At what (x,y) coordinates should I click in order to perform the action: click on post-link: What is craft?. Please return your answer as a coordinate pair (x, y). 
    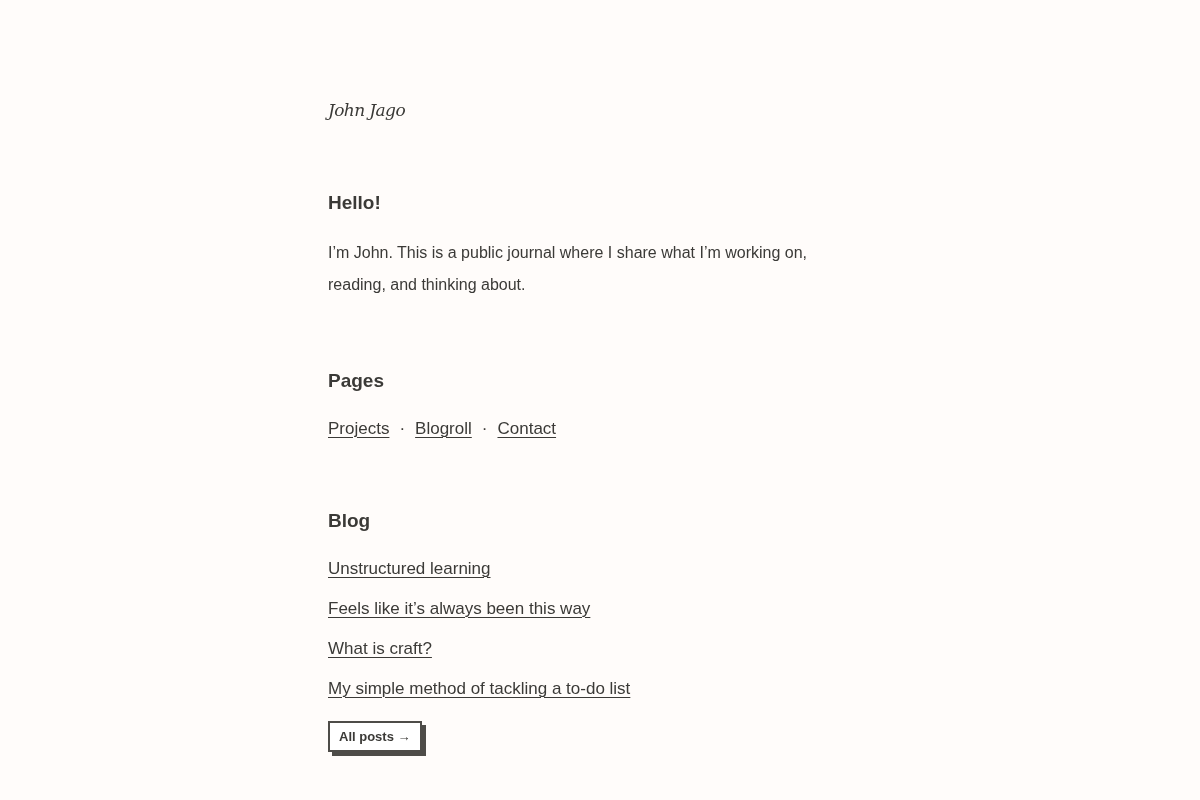
    Looking at the image, I should click on (380, 649).